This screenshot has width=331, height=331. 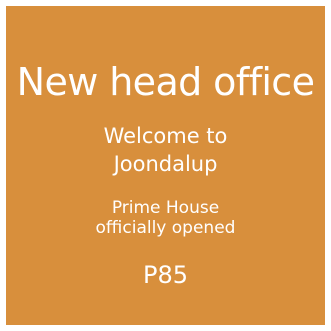 What do you see at coordinates (165, 228) in the screenshot?
I see `blurb-line-2: officially opened` at bounding box center [165, 228].